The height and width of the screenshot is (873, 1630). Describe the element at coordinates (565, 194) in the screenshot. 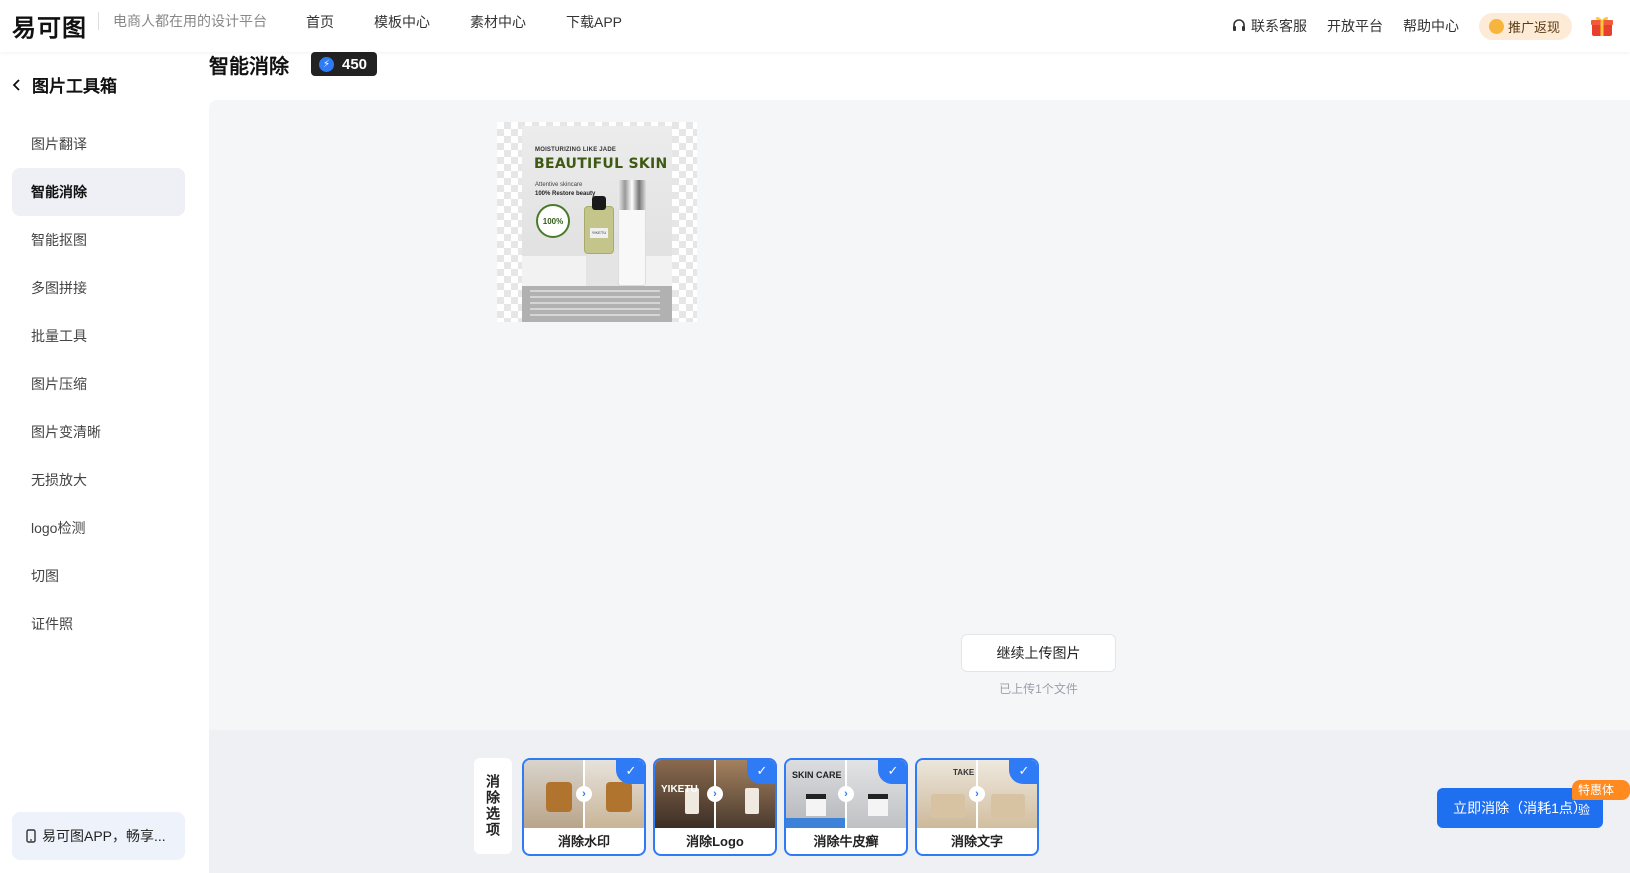

I see `poster-line-2: 100% Restore beauty` at that location.